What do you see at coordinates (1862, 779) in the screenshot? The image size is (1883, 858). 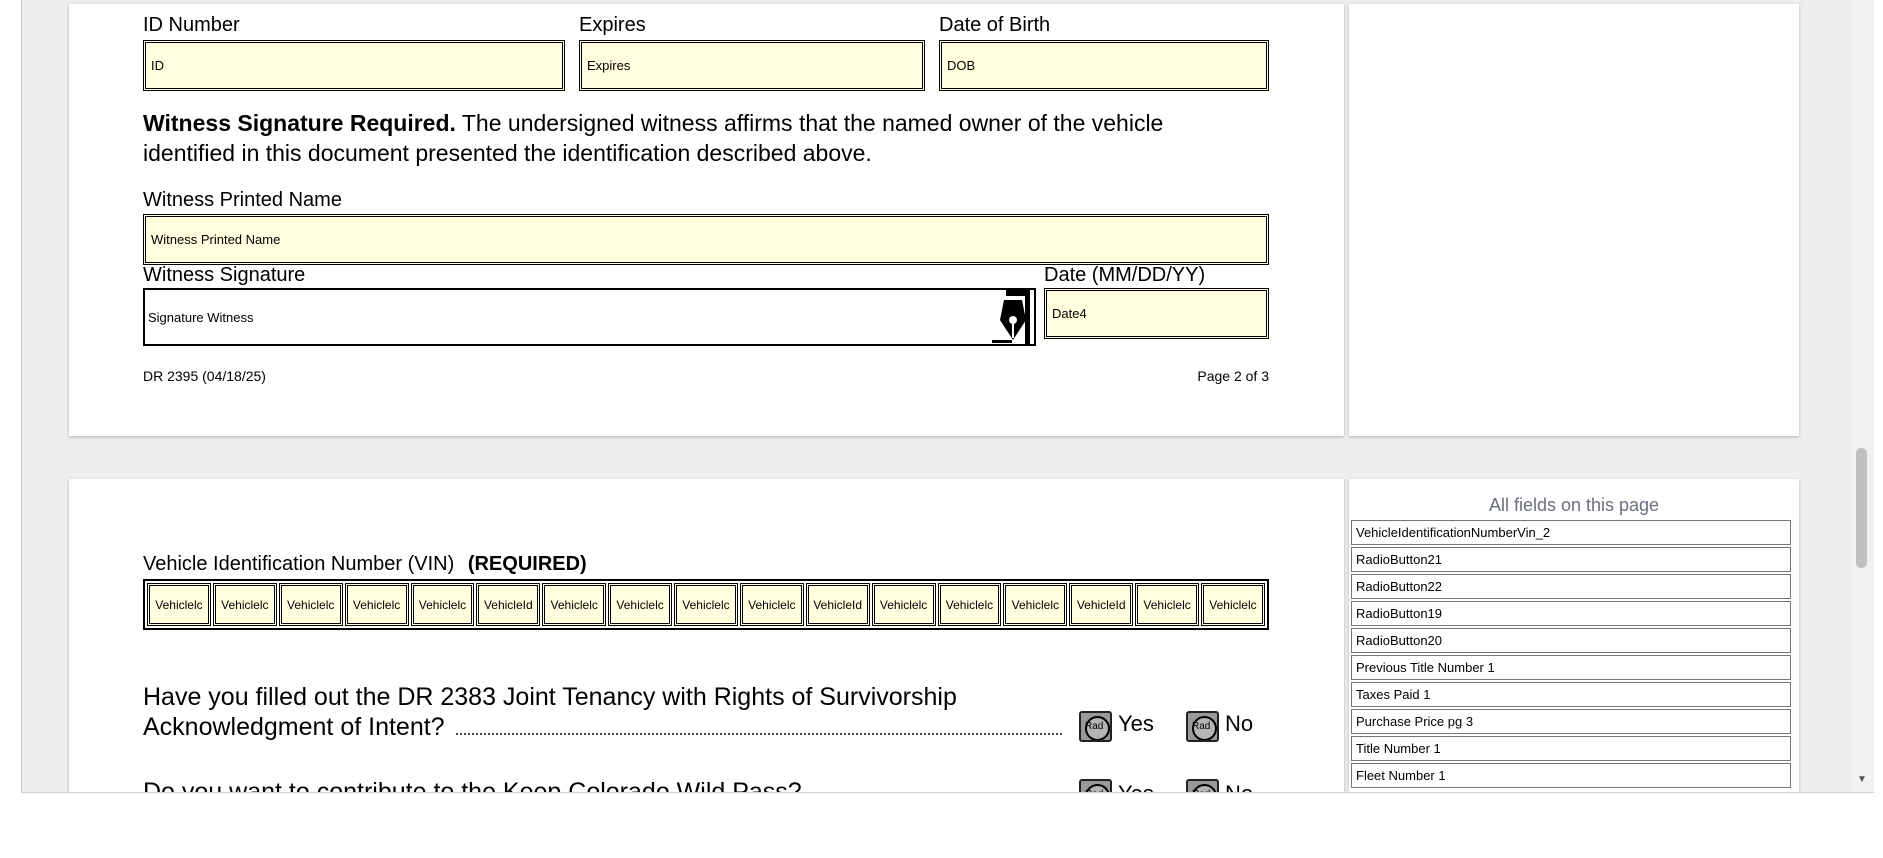 I see `scroll-down-arrow-icon: ▼` at bounding box center [1862, 779].